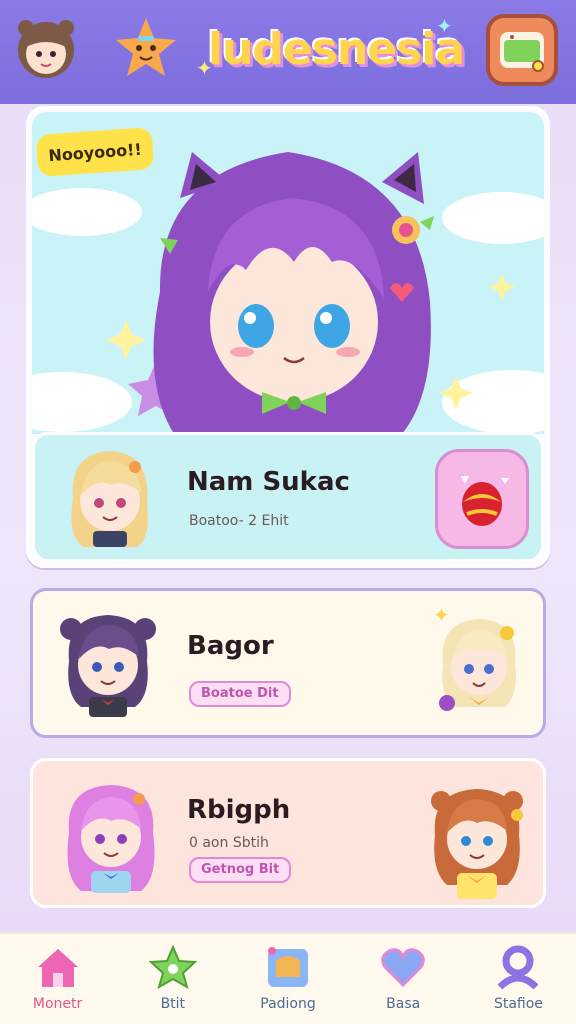 The height and width of the screenshot is (1024, 576). I want to click on nav-item-home: Monetr, so click(57, 979).